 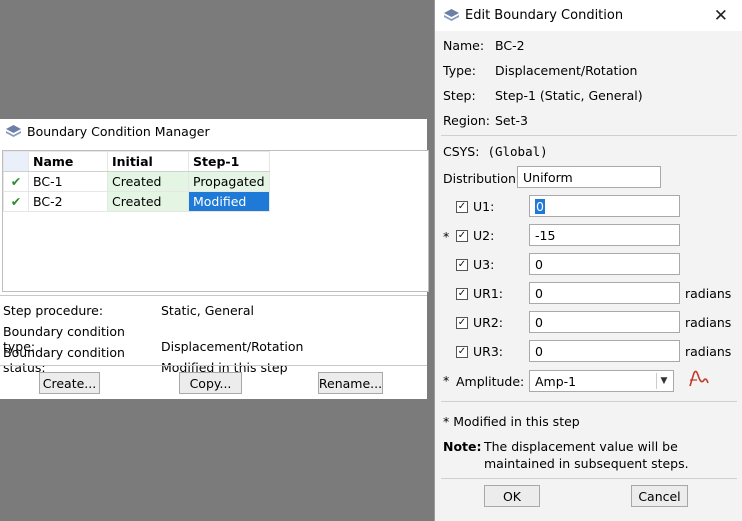 I want to click on info-label: Step procedure:, so click(x=53, y=310).